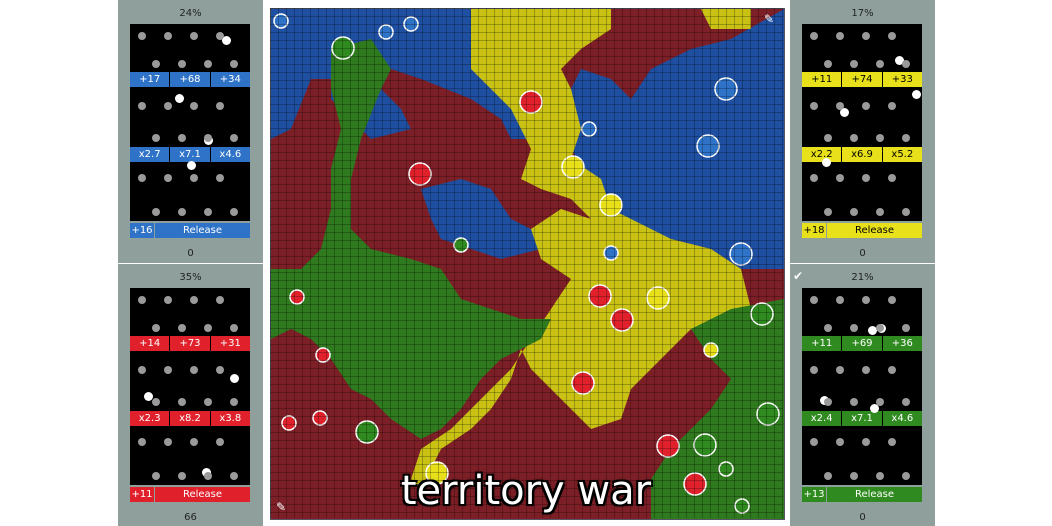 The width and height of the screenshot is (1052, 526). Describe the element at coordinates (191, 165) in the screenshot. I see `blue-ball` at that location.